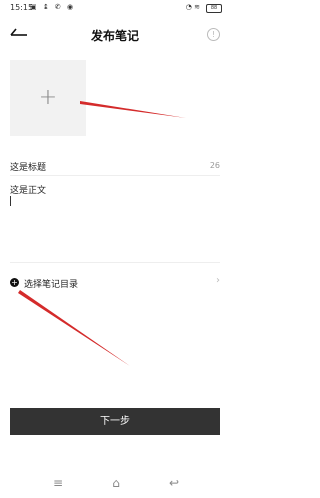 The image size is (320, 498). What do you see at coordinates (115, 421) in the screenshot?
I see `next-step-button: 下一步` at bounding box center [115, 421].